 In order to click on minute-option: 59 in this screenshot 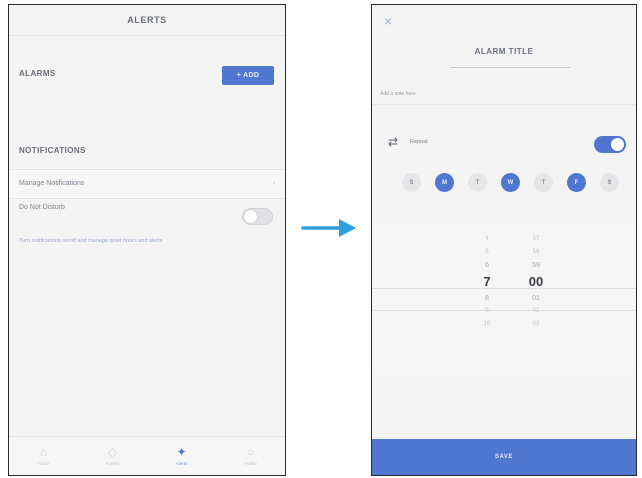, I will do `click(536, 265)`.